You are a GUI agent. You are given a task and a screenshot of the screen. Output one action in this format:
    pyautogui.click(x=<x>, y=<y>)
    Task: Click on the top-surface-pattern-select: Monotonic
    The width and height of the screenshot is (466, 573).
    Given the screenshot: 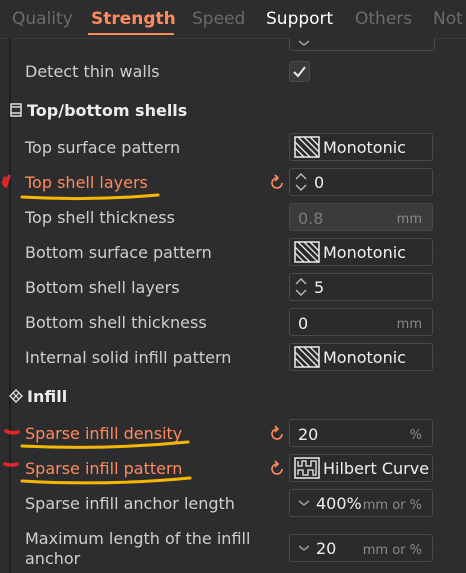 What is the action you would take?
    pyautogui.click(x=361, y=147)
    